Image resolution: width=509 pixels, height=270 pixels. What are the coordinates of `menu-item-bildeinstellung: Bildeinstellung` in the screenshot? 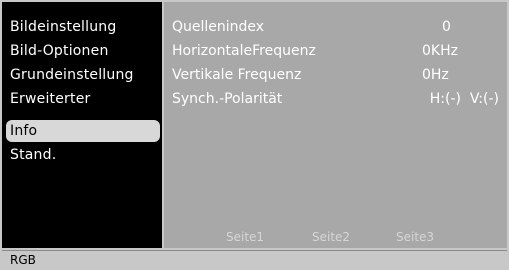 It's located at (83, 27).